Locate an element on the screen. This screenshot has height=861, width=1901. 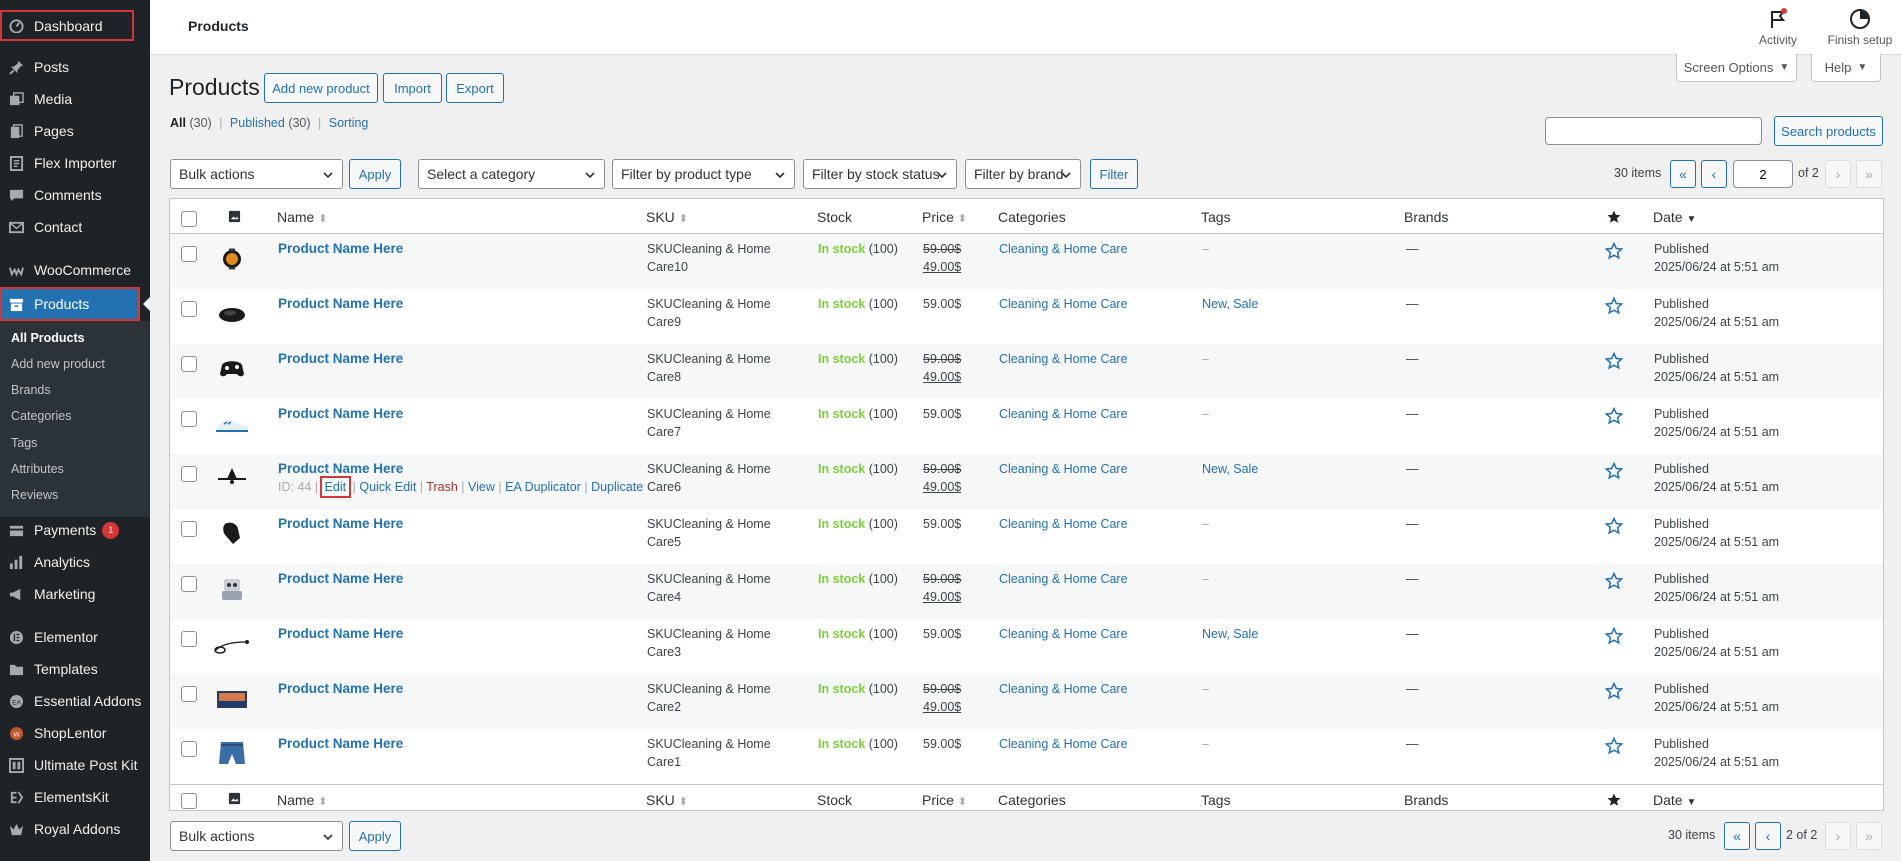
category-select: Select a category is located at coordinates (511, 174).